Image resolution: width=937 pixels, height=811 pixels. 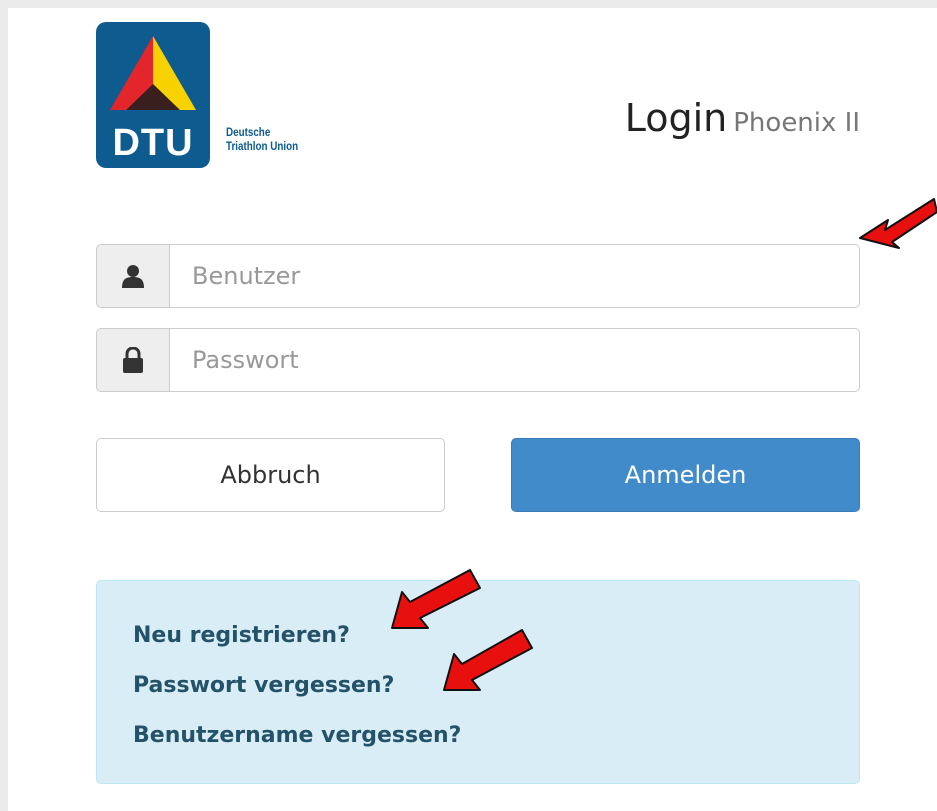 I want to click on page-title-subtitle: Phoenix II, so click(x=796, y=123).